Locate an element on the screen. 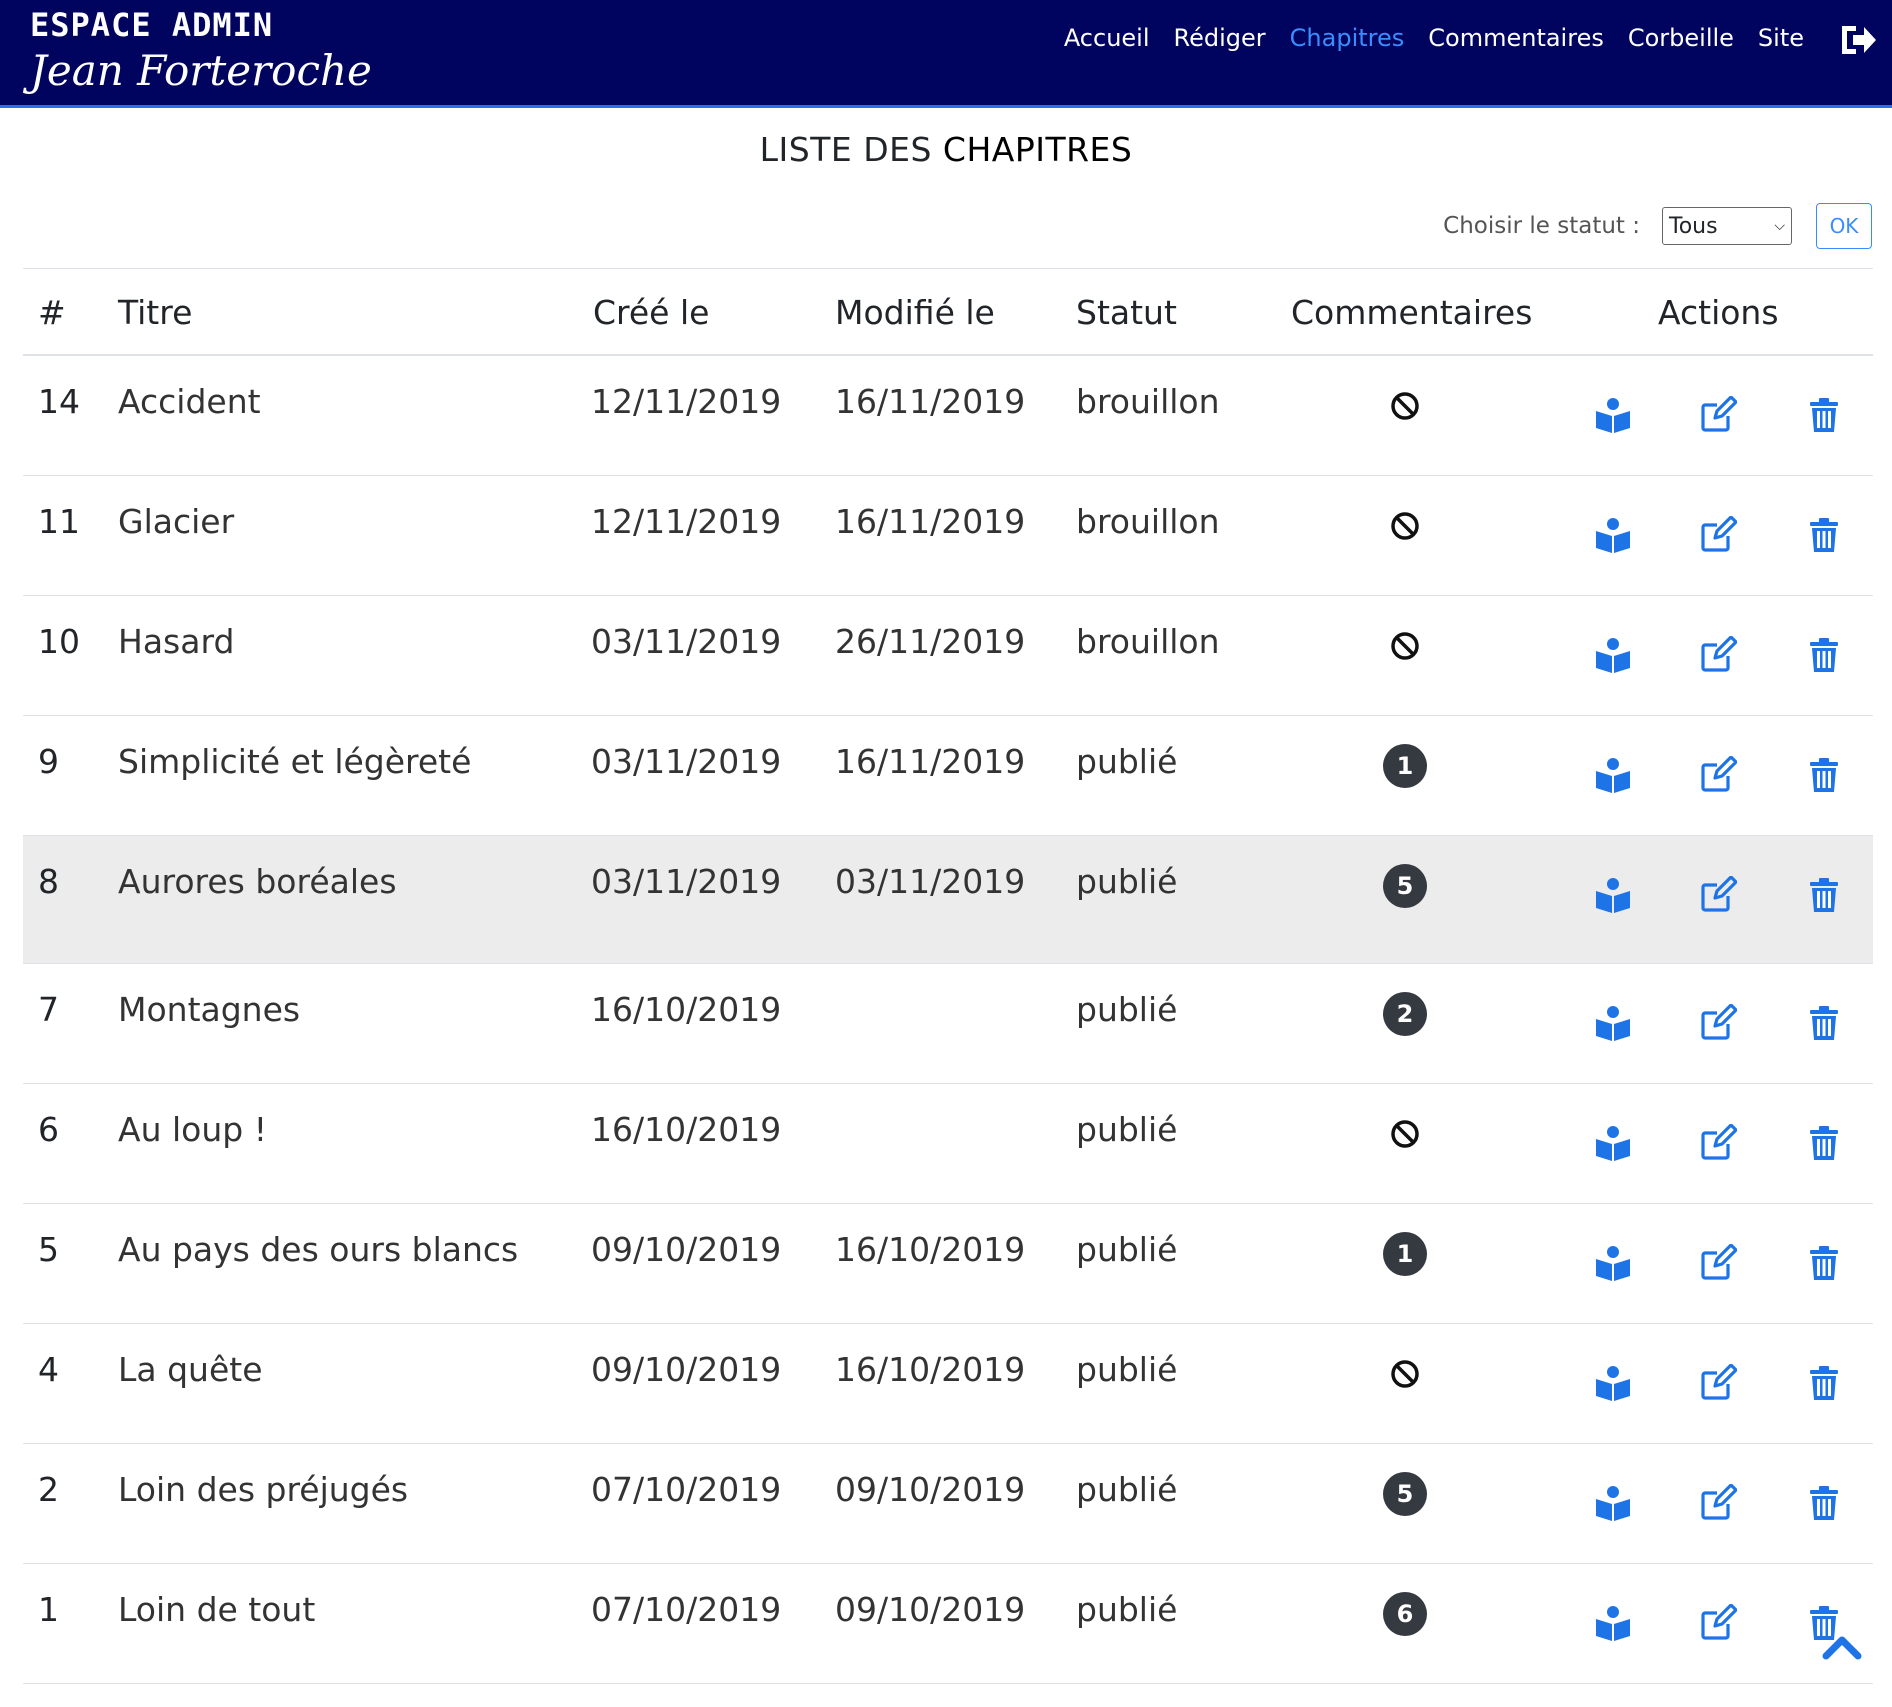 This screenshot has height=1707, width=1892. chapter-number: 10 is located at coordinates (59, 641).